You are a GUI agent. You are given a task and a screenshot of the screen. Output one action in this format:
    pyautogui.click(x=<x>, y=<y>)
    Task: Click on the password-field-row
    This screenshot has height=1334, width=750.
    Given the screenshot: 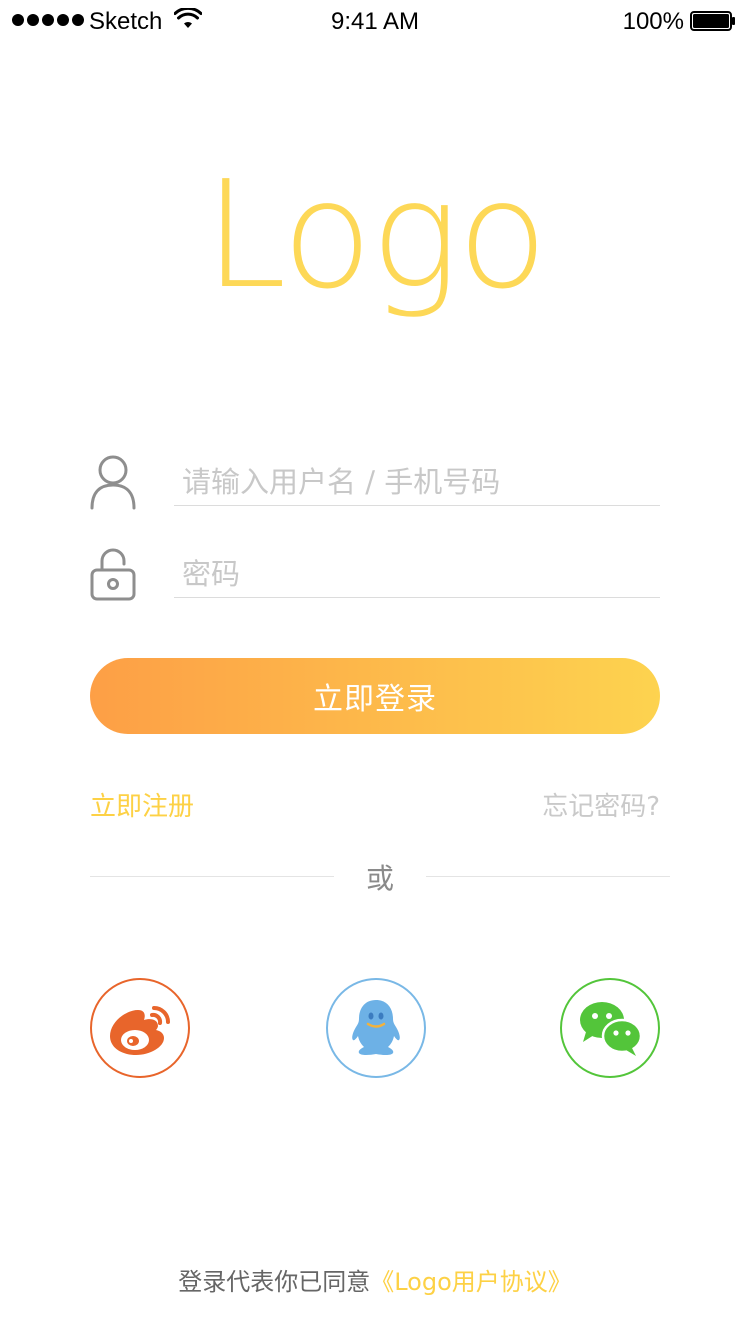 What is the action you would take?
    pyautogui.click(x=375, y=576)
    